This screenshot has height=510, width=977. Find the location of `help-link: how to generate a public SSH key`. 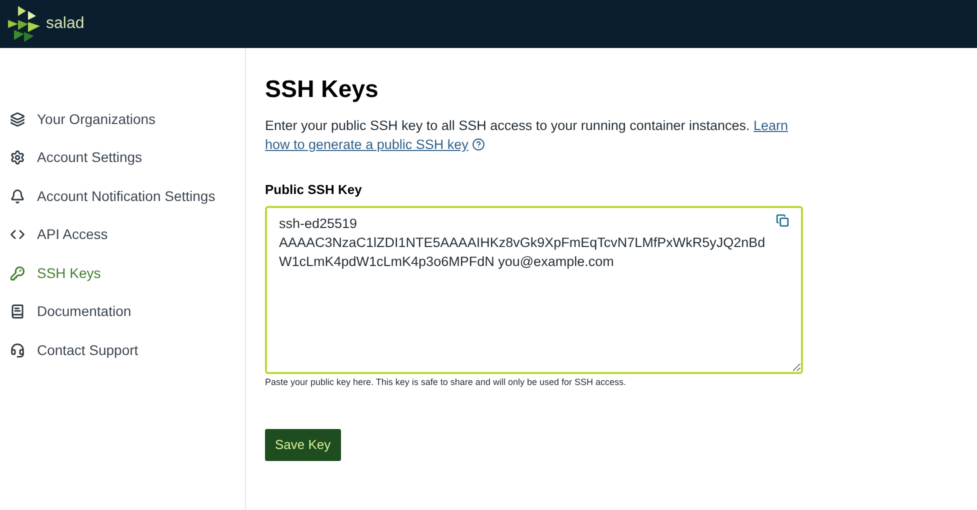

help-link: how to generate a public SSH key is located at coordinates (366, 144).